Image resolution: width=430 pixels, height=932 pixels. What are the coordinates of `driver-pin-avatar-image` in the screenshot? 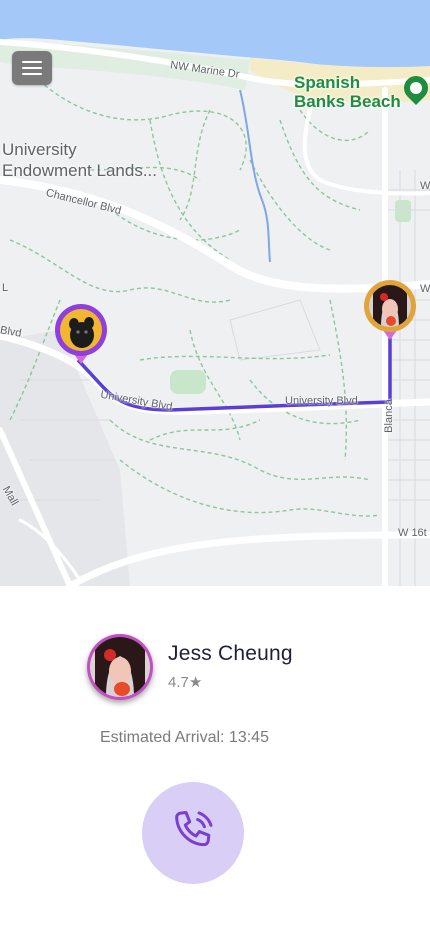 It's located at (390, 306).